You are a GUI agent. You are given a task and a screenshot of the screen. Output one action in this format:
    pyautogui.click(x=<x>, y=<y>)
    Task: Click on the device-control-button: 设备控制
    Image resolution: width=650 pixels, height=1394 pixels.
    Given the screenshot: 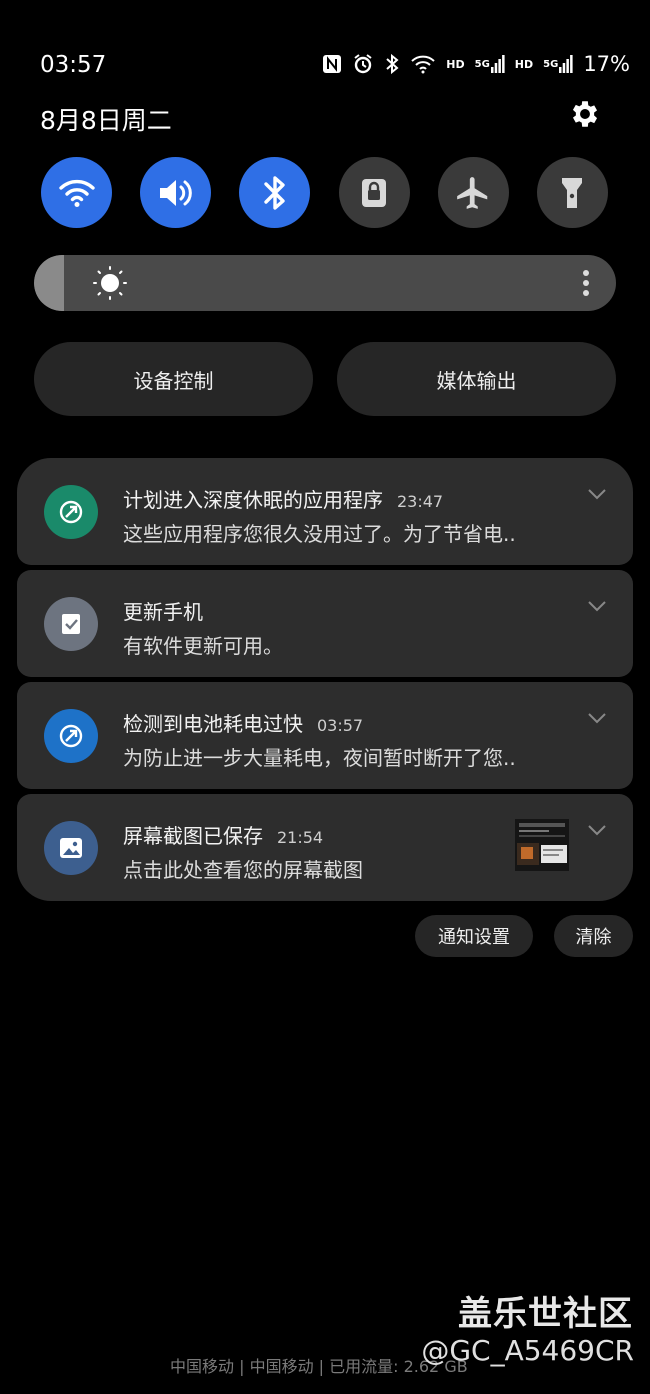 What is the action you would take?
    pyautogui.click(x=173, y=379)
    